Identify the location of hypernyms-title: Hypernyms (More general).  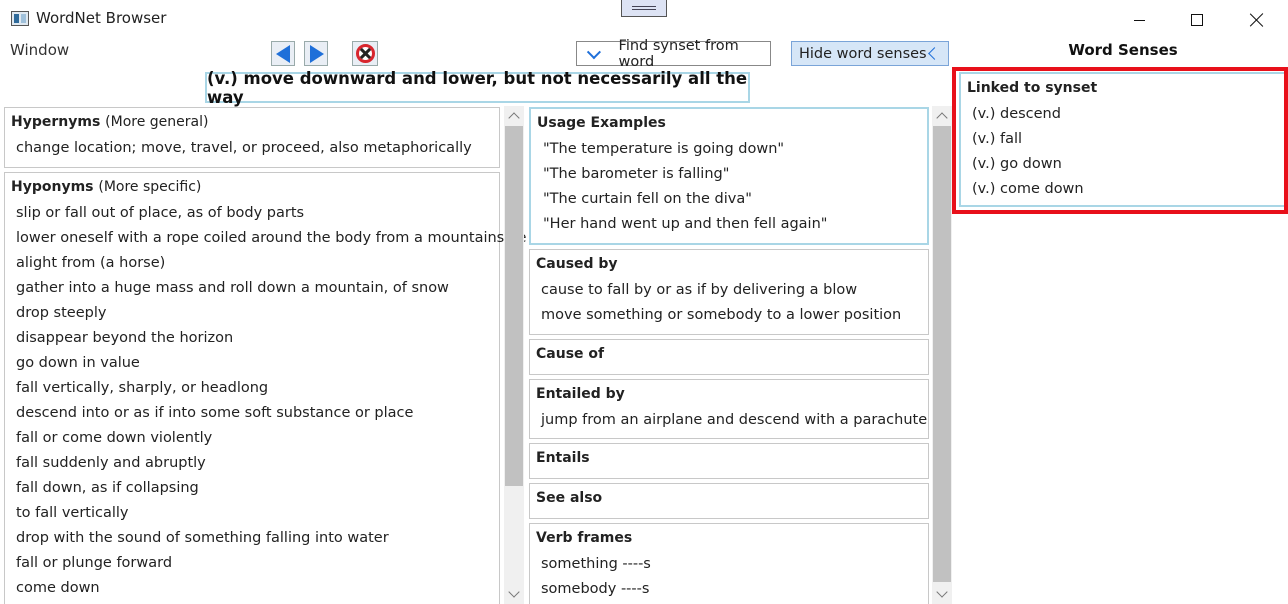
(252, 122).